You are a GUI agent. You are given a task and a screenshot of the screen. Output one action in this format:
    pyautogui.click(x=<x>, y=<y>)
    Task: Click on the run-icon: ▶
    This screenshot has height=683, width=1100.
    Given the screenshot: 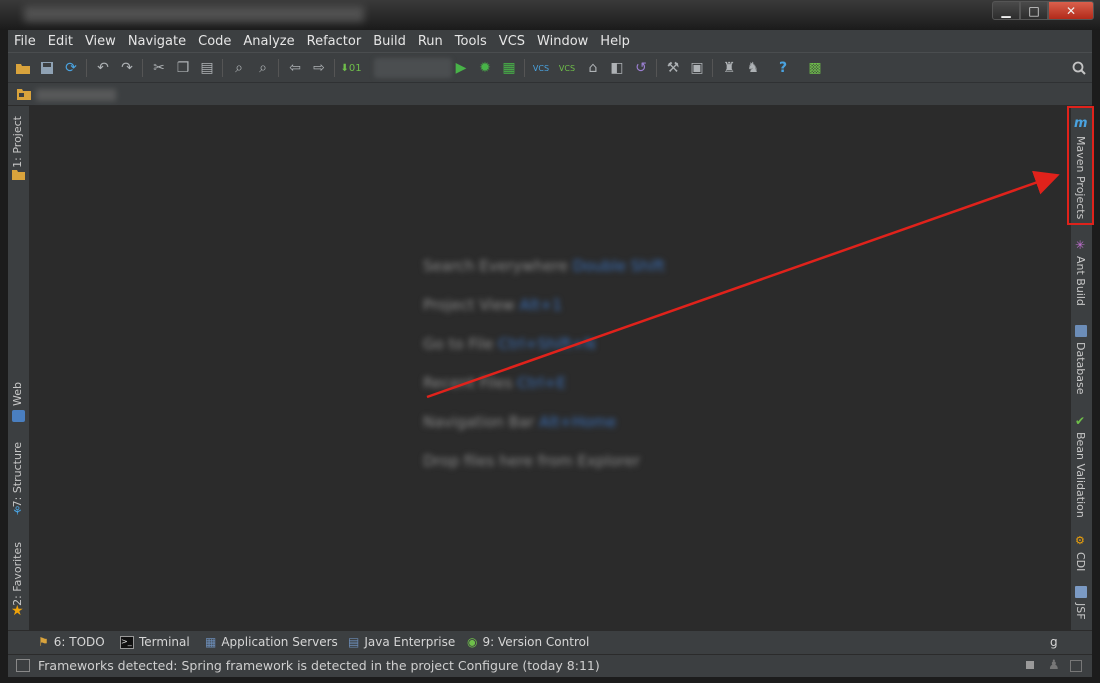 What is the action you would take?
    pyautogui.click(x=461, y=68)
    